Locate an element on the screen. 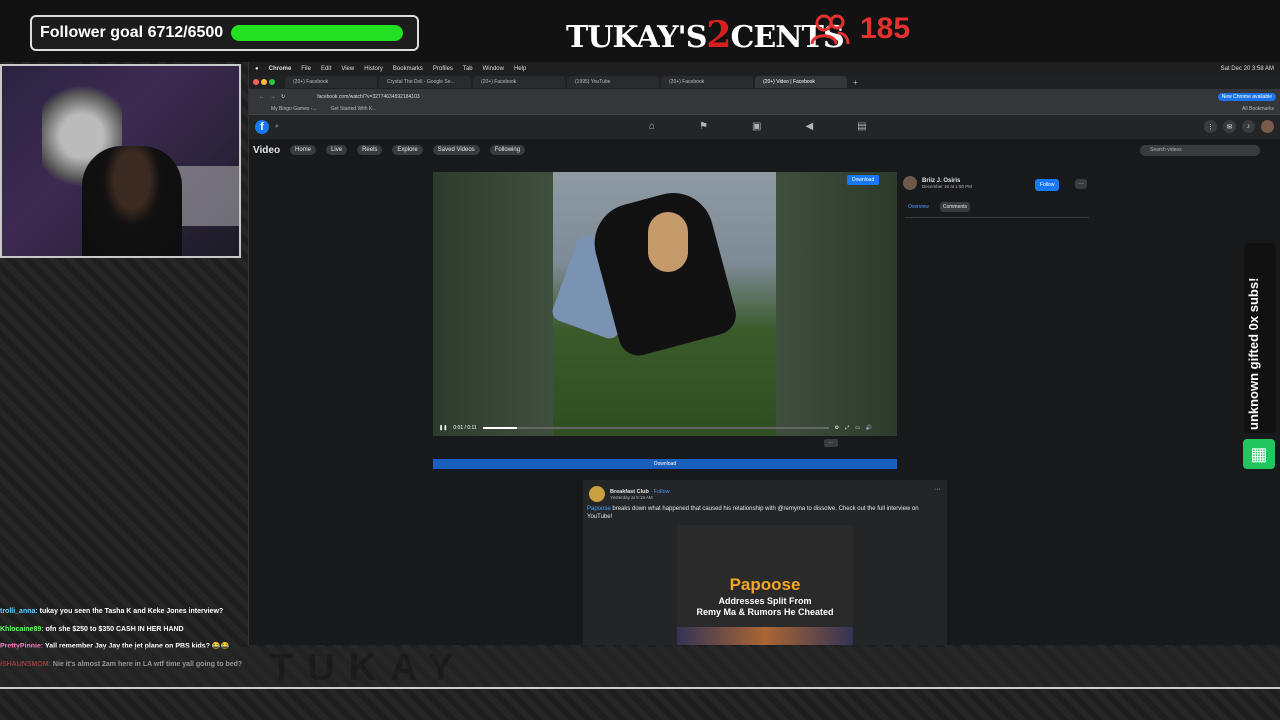 Image resolution: width=1280 pixels, height=720 pixels. search-videos-input: Search videos is located at coordinates (1200, 150).